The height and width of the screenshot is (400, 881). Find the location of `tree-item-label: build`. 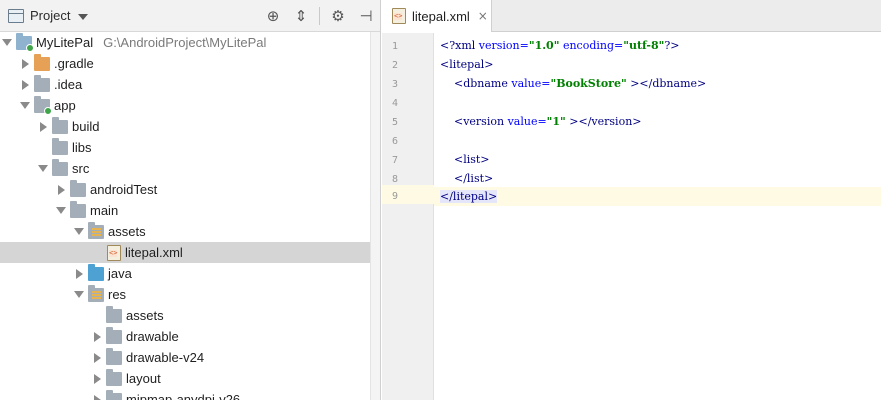

tree-item-label: build is located at coordinates (86, 126).